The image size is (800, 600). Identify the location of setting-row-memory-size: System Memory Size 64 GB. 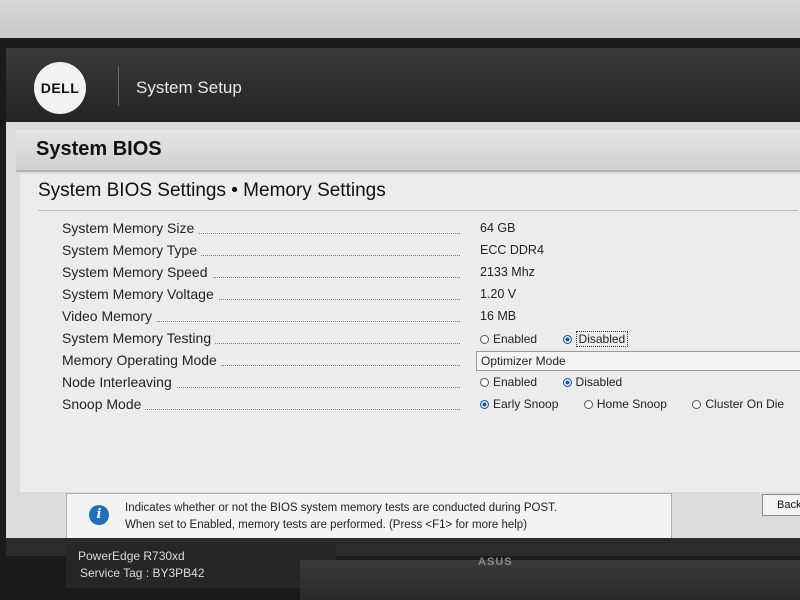
(410, 231).